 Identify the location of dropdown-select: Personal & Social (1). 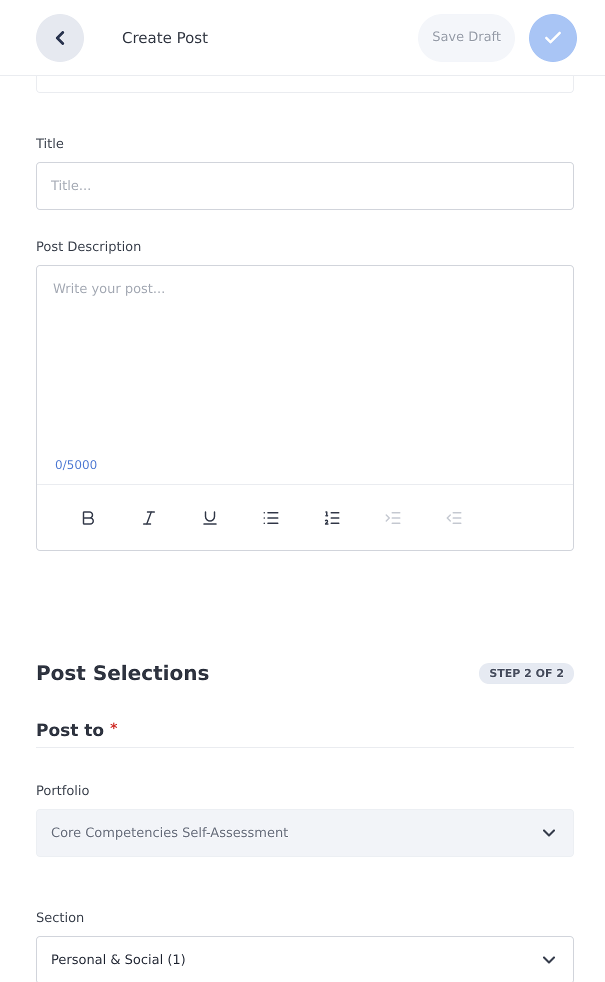
(305, 959).